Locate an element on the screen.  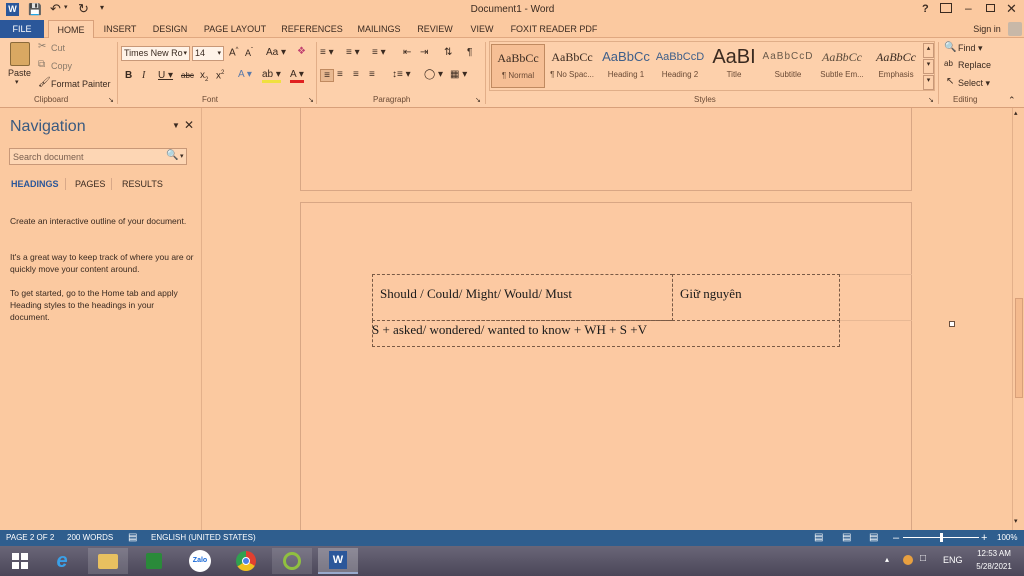
highlight-color-icon: ab ▾ is located at coordinates (271, 76).